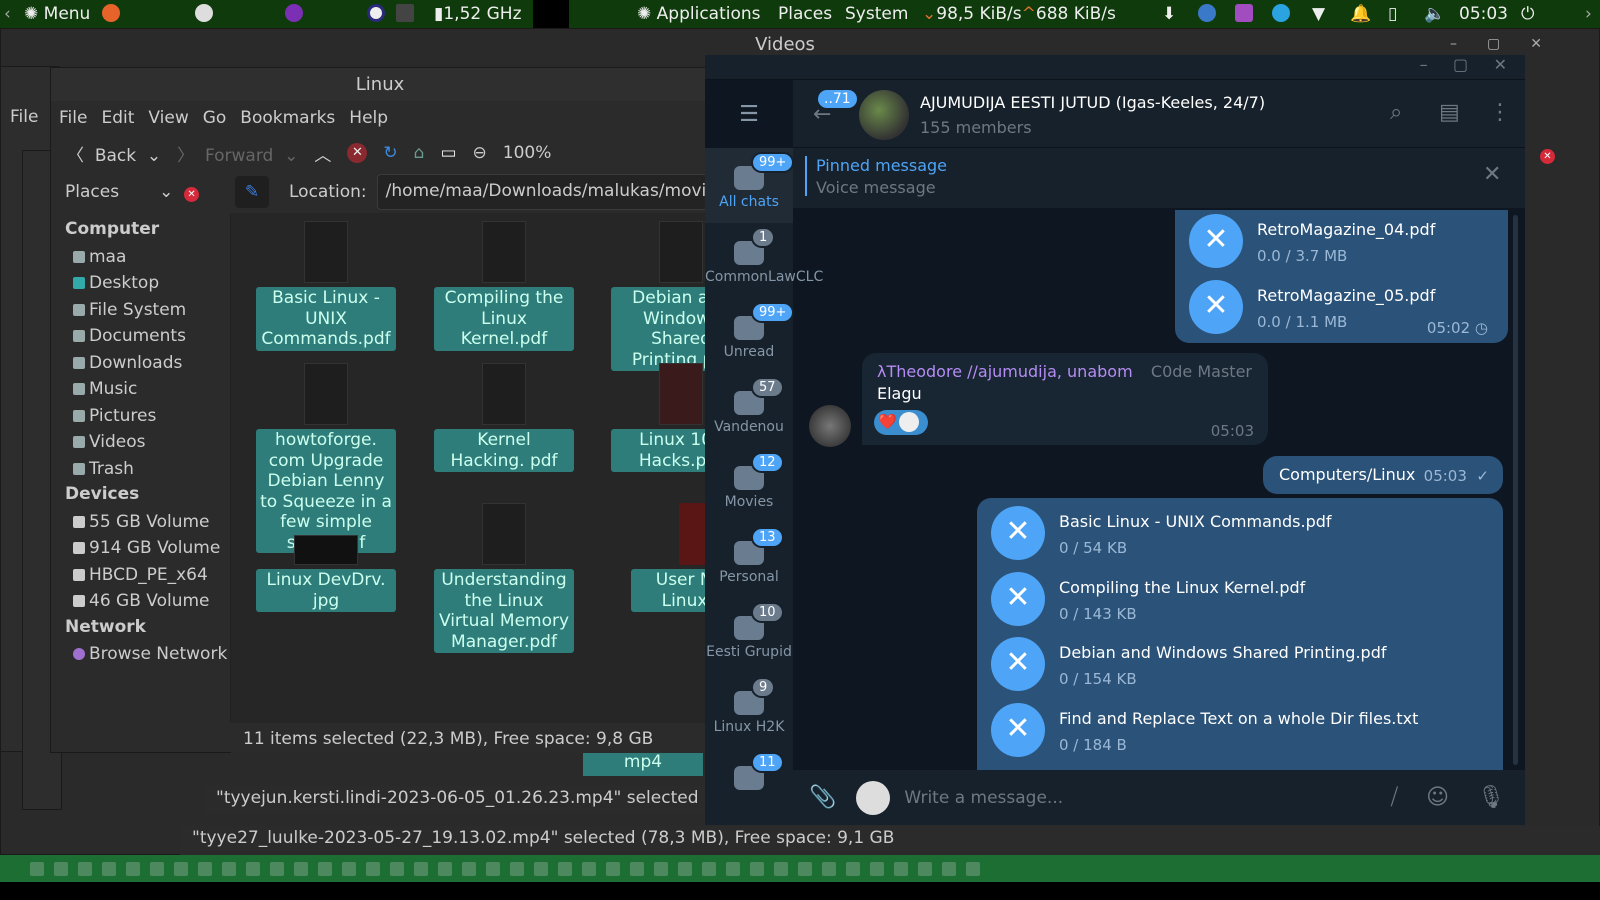 This screenshot has height=900, width=1600. What do you see at coordinates (749, 485) in the screenshot?
I see `folder-tab: 12 Movies` at bounding box center [749, 485].